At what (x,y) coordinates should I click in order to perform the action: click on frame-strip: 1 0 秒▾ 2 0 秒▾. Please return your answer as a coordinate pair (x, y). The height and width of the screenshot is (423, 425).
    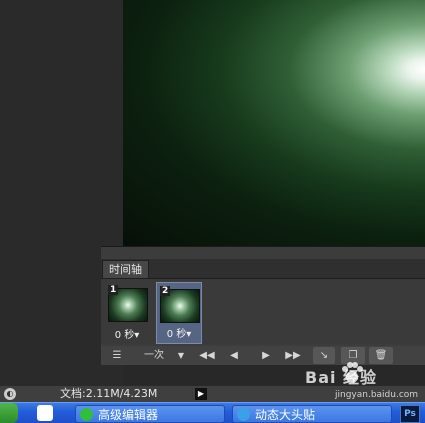
    Looking at the image, I should click on (263, 311).